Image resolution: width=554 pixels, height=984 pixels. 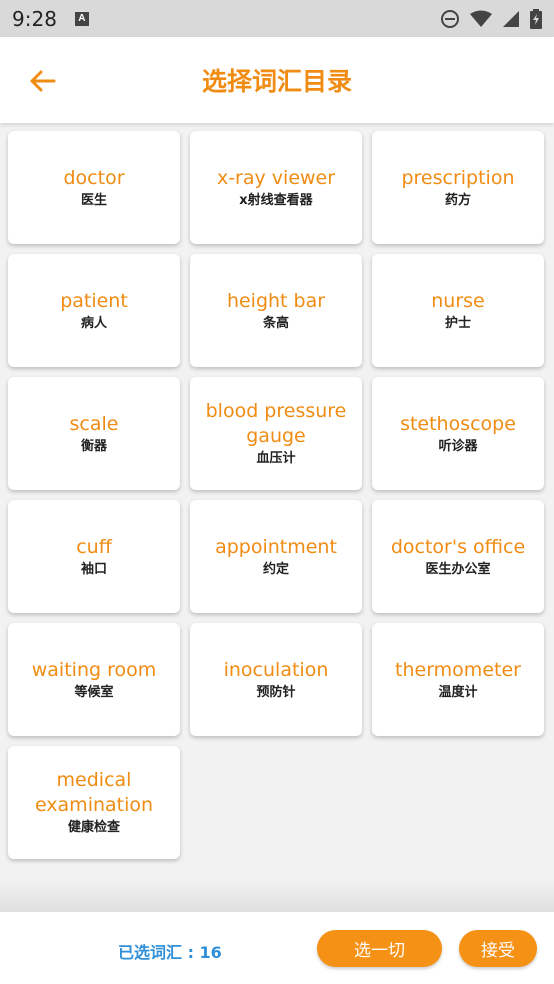 I want to click on select-all-button: 选一切, so click(x=379, y=948).